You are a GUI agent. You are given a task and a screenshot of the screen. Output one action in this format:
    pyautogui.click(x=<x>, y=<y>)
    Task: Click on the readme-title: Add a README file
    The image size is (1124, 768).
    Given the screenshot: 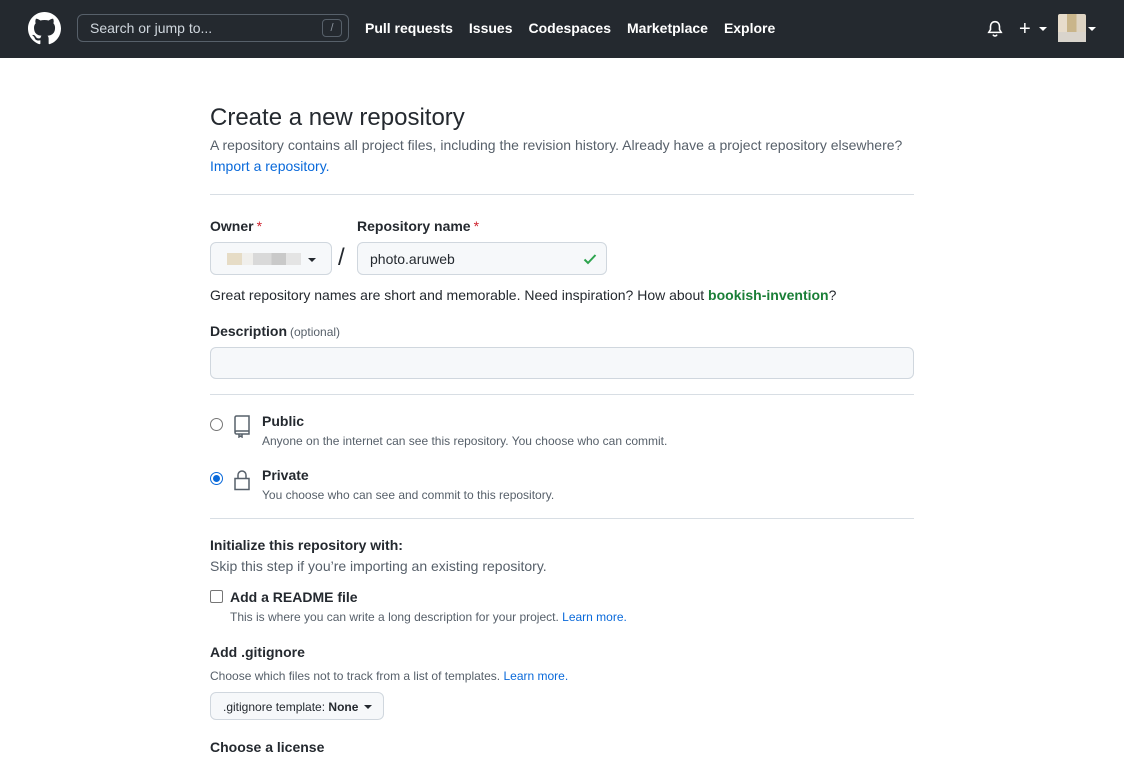 What is the action you would take?
    pyautogui.click(x=294, y=597)
    